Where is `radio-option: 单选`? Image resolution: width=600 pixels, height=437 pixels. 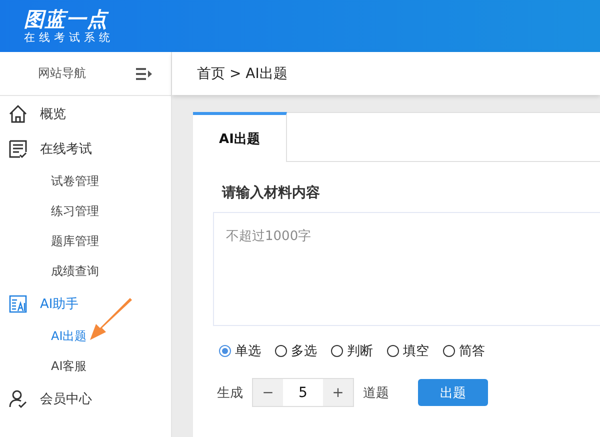
radio-option: 单选 is located at coordinates (240, 351).